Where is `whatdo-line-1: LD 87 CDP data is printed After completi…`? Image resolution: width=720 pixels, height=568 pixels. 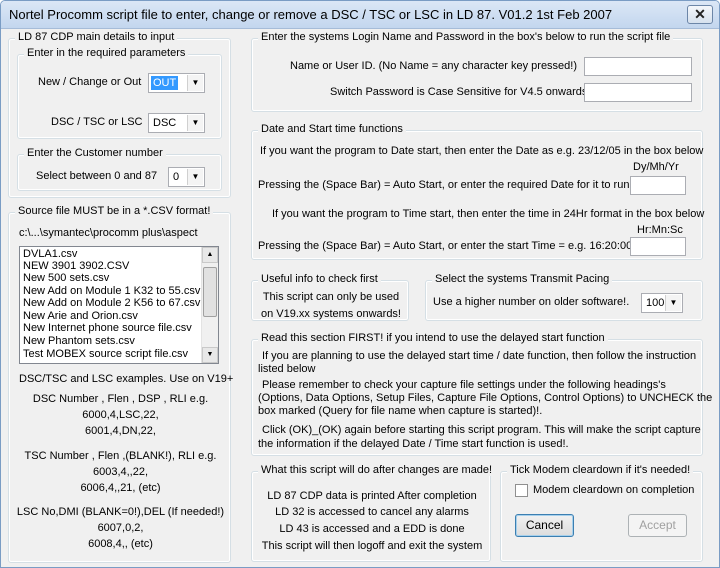
whatdo-line-1: LD 87 CDP data is printed After completi… is located at coordinates (372, 496).